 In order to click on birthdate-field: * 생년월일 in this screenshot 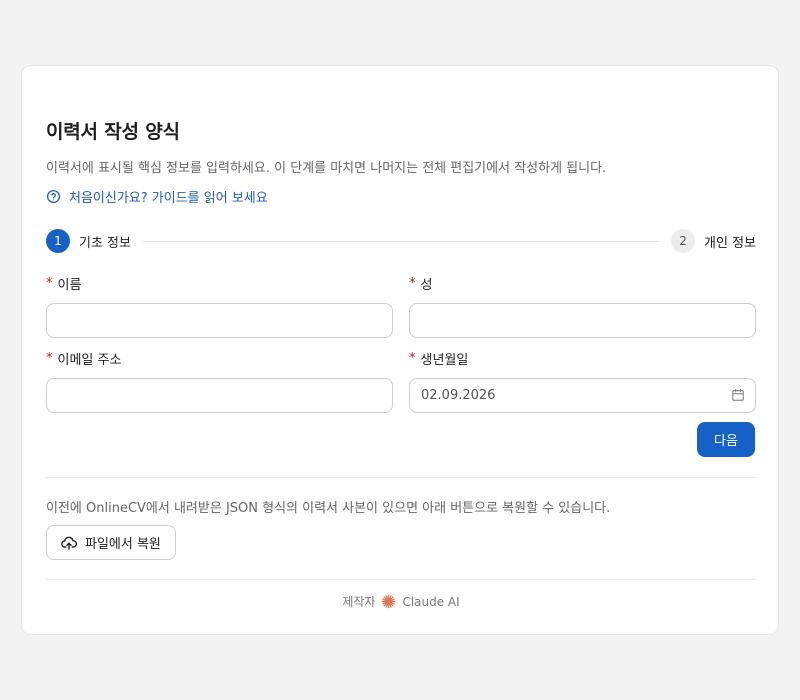, I will do `click(582, 381)`.